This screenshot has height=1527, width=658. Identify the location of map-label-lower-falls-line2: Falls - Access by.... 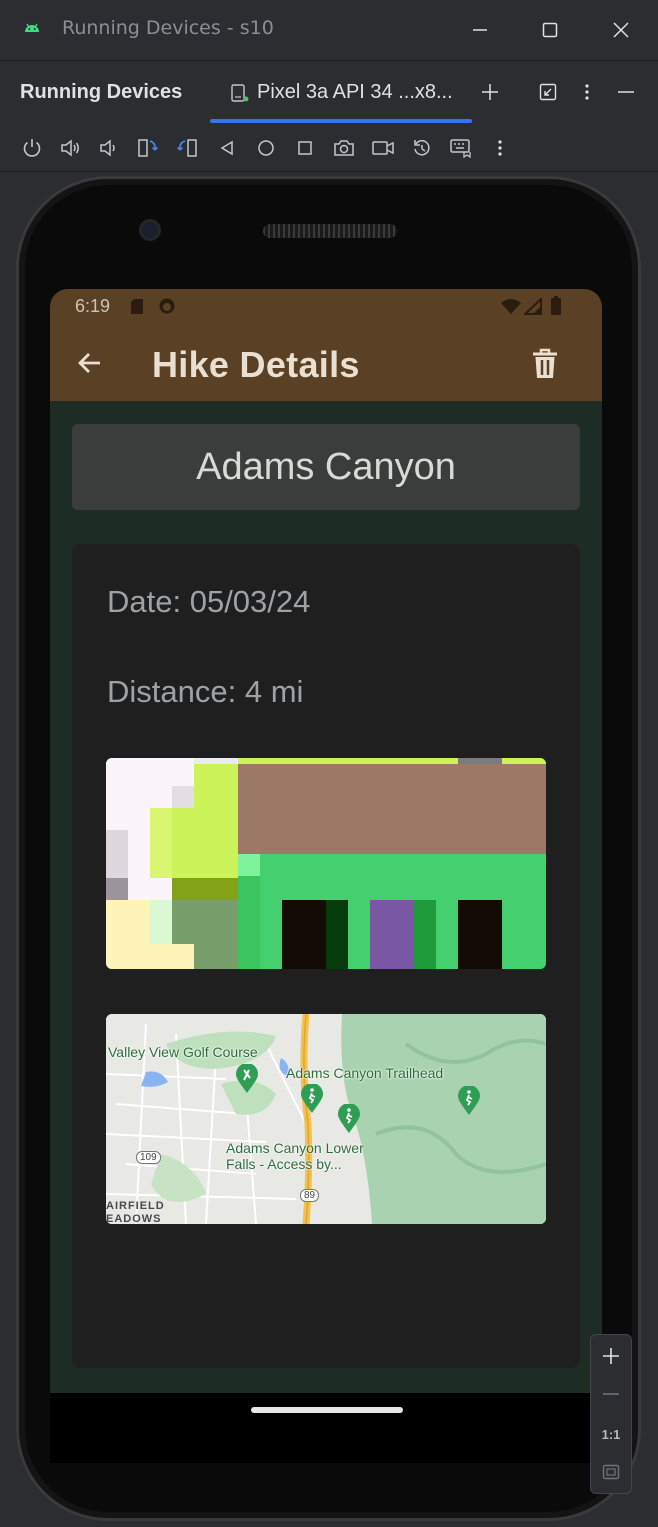
(284, 1164).